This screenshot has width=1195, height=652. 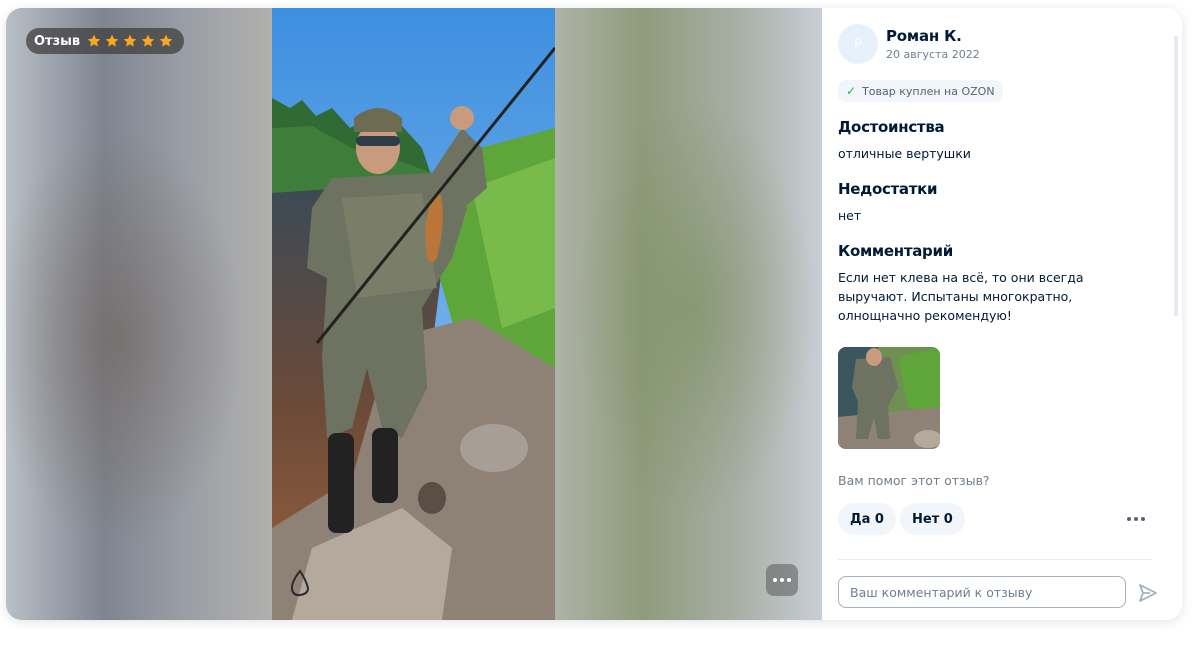 I want to click on rating-badge: Отзыв, so click(x=105, y=41).